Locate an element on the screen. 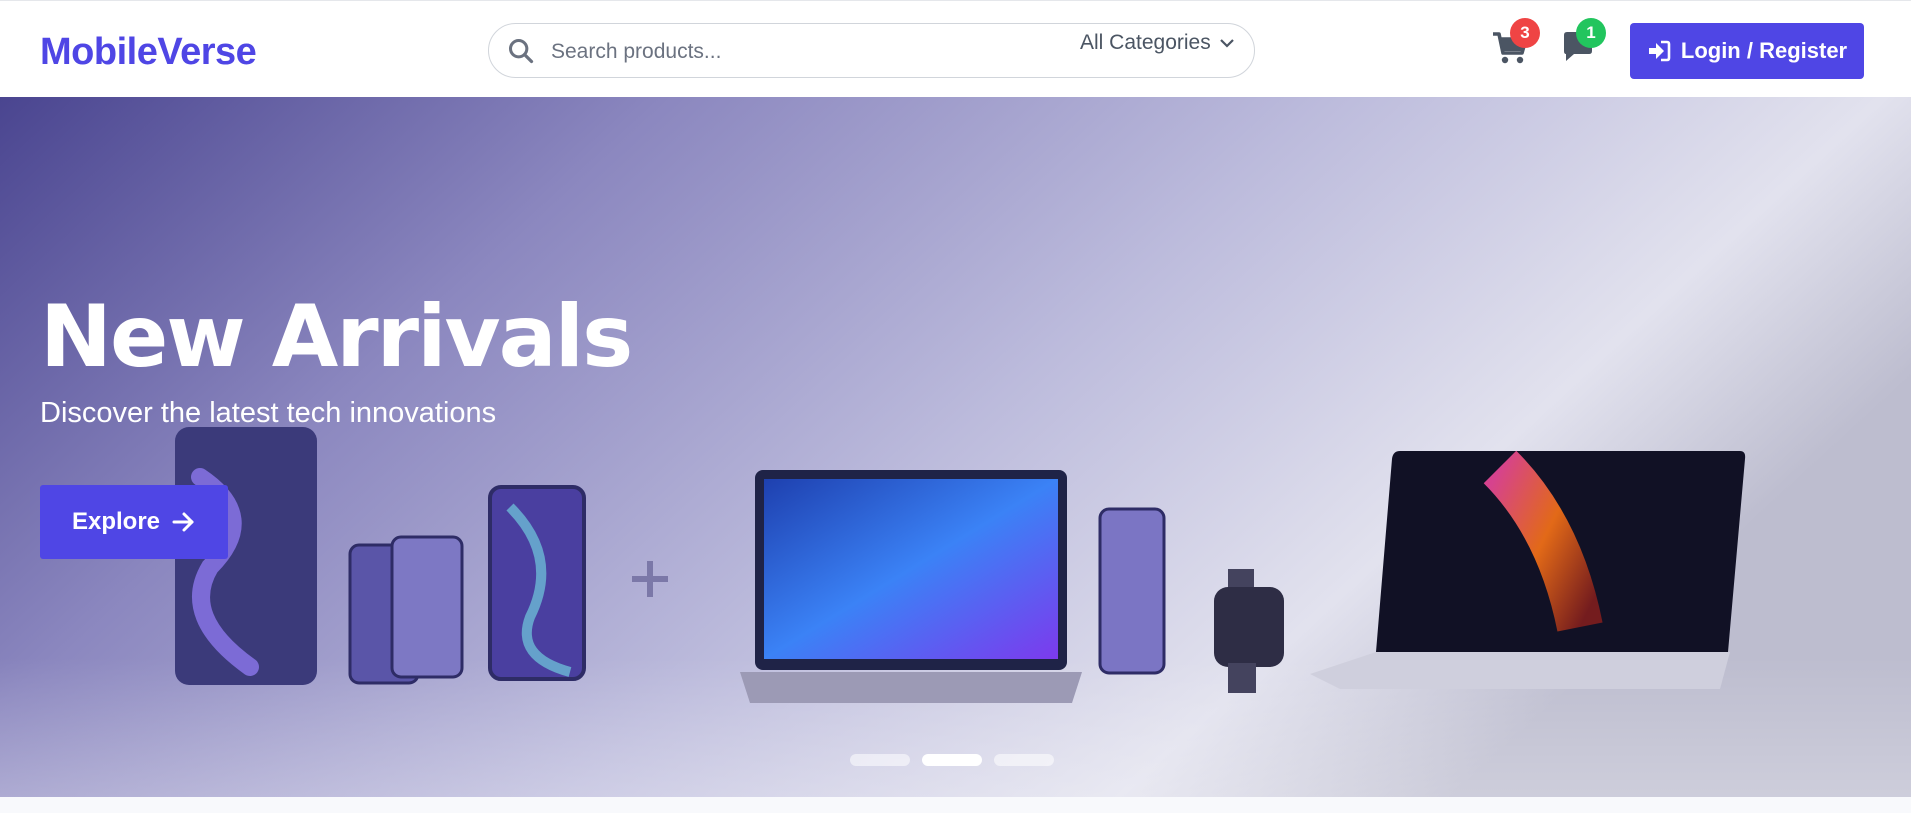  cart-count-badge: 3 is located at coordinates (1525, 33).